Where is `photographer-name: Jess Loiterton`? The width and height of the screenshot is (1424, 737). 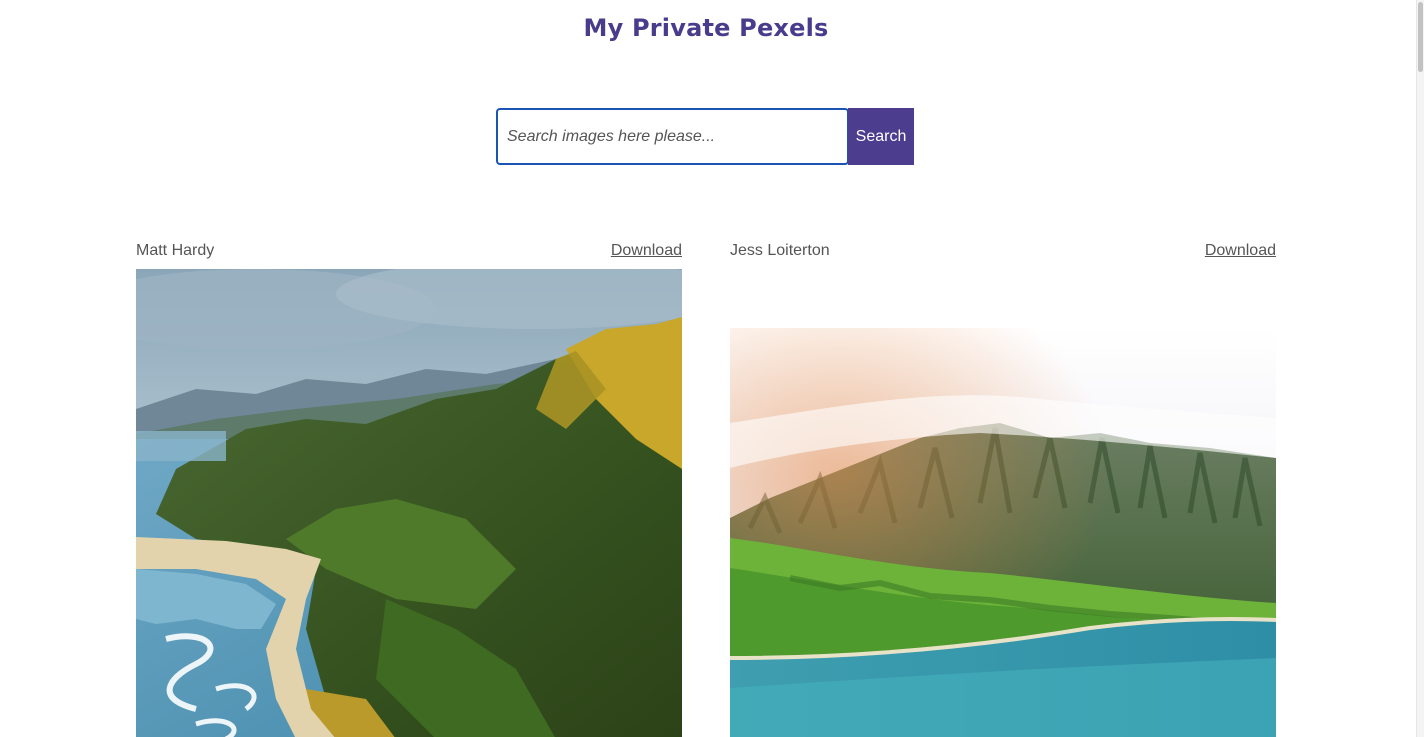 photographer-name: Jess Loiterton is located at coordinates (780, 250).